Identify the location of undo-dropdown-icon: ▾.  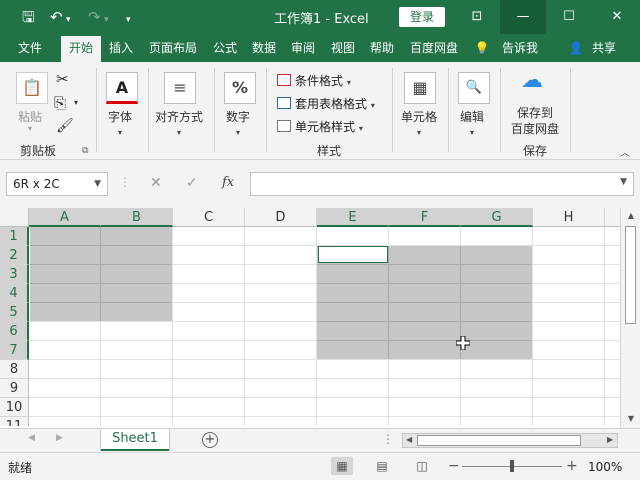
(68, 20).